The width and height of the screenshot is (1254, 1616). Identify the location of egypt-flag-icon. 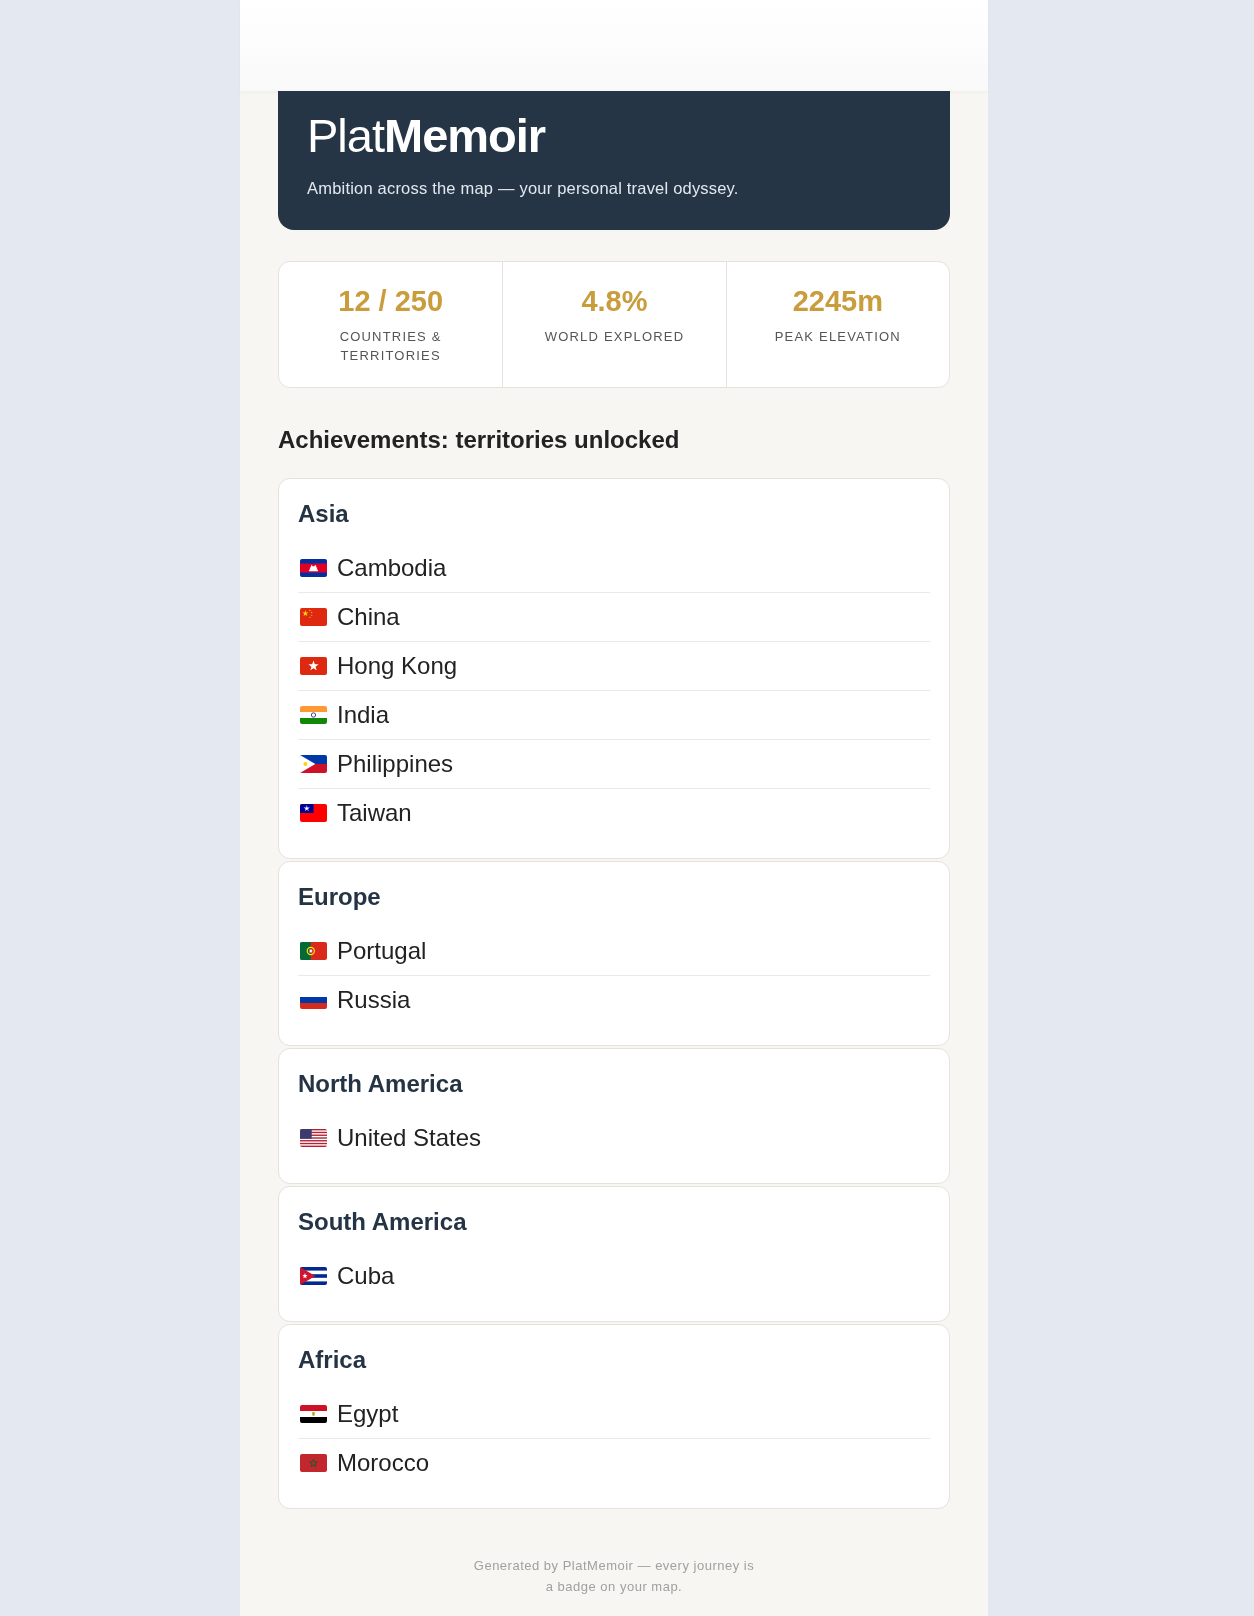
(313, 1414).